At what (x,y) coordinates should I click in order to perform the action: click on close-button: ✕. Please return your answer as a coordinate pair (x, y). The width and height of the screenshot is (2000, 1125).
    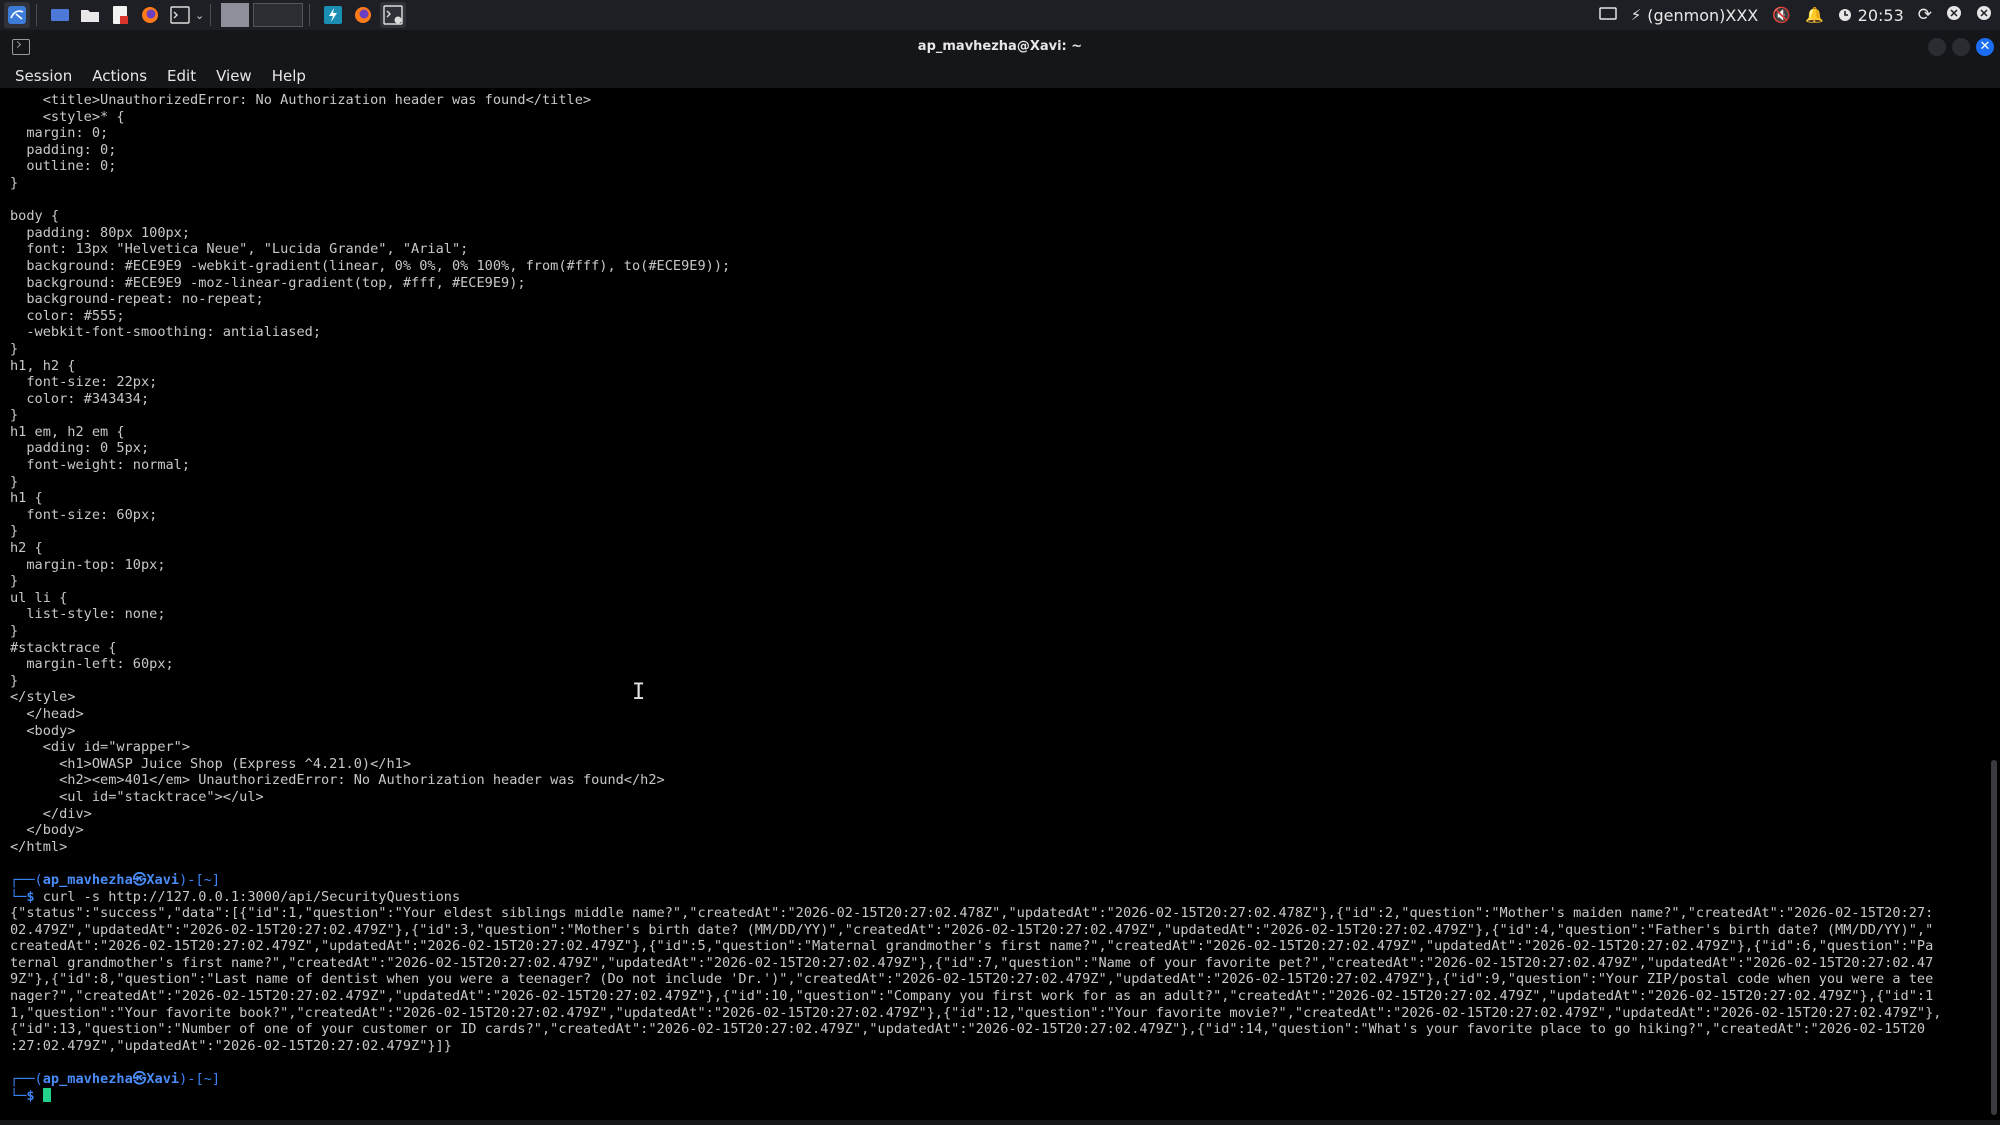
    Looking at the image, I should click on (1985, 47).